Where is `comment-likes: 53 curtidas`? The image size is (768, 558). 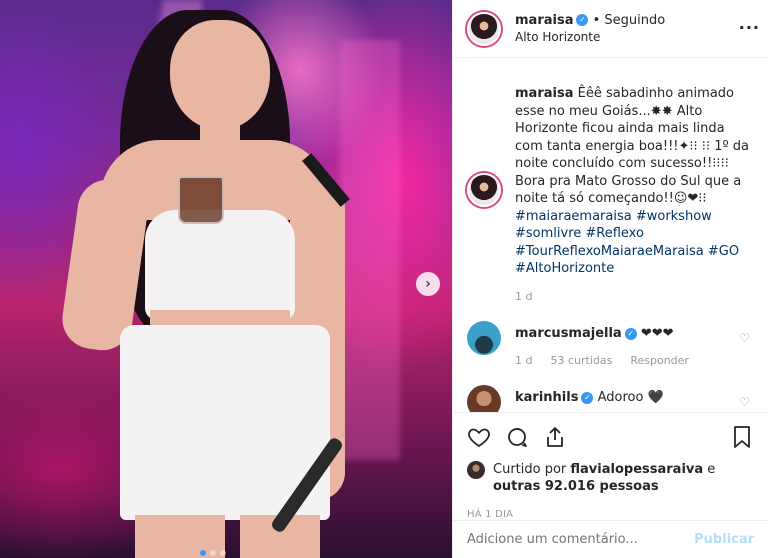
comment-likes: 53 curtidas is located at coordinates (581, 360).